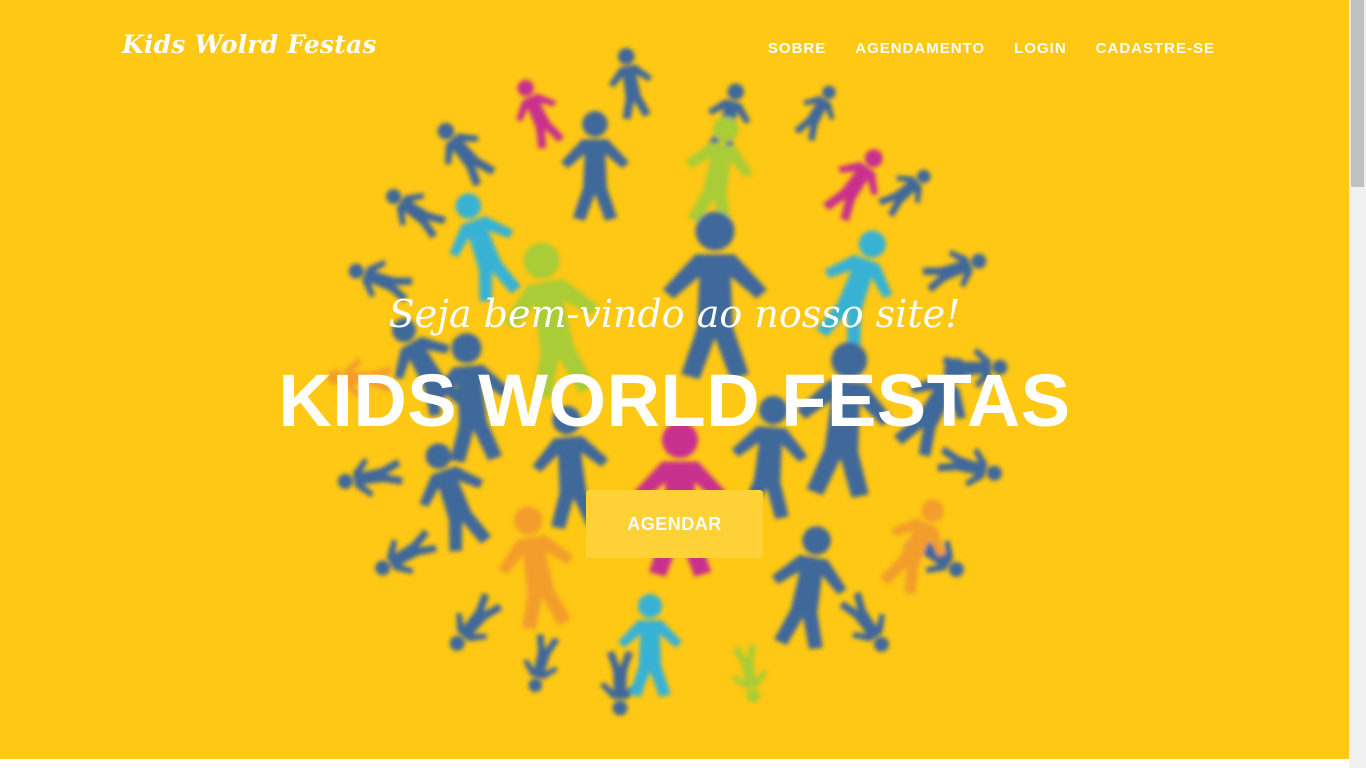 Image resolution: width=1366 pixels, height=768 pixels. I want to click on page-scrollbar, so click(1357, 384).